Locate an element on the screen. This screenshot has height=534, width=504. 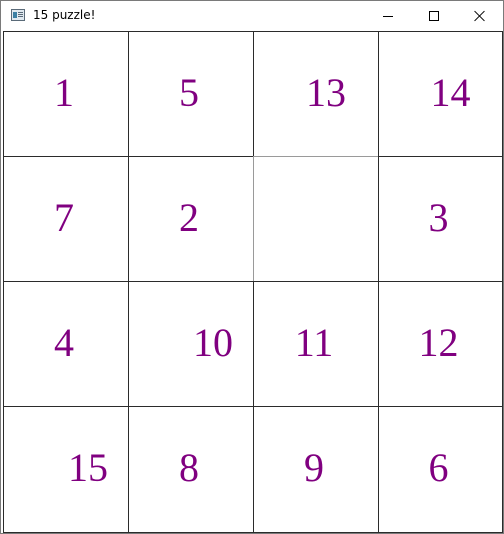
tile-number: 1 is located at coordinates (64, 92).